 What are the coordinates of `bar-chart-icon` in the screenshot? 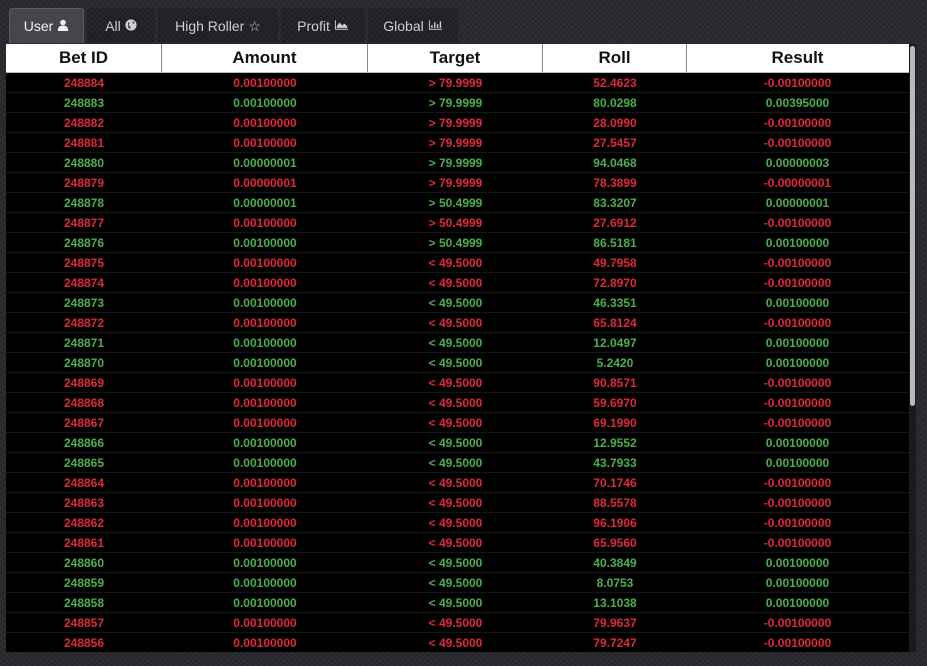 It's located at (435, 26).